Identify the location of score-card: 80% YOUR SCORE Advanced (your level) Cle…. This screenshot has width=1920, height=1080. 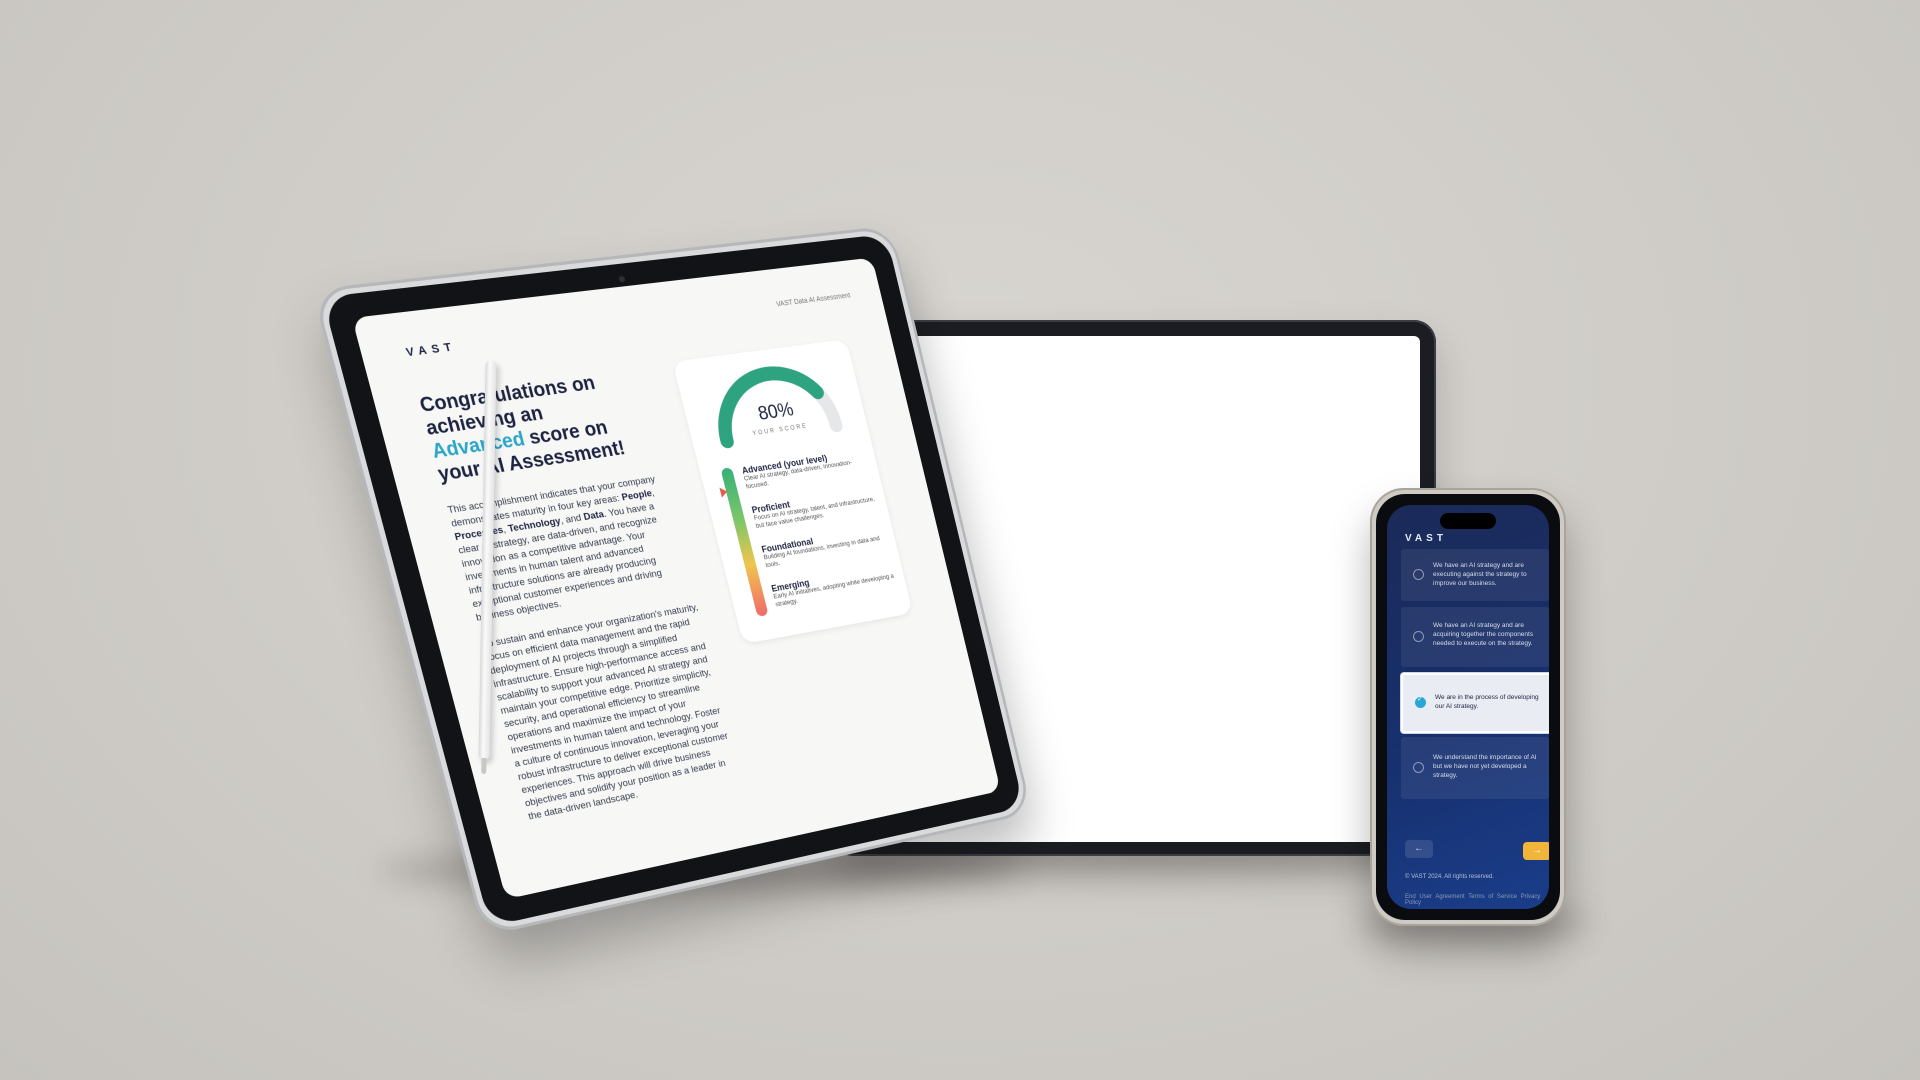
(792, 491).